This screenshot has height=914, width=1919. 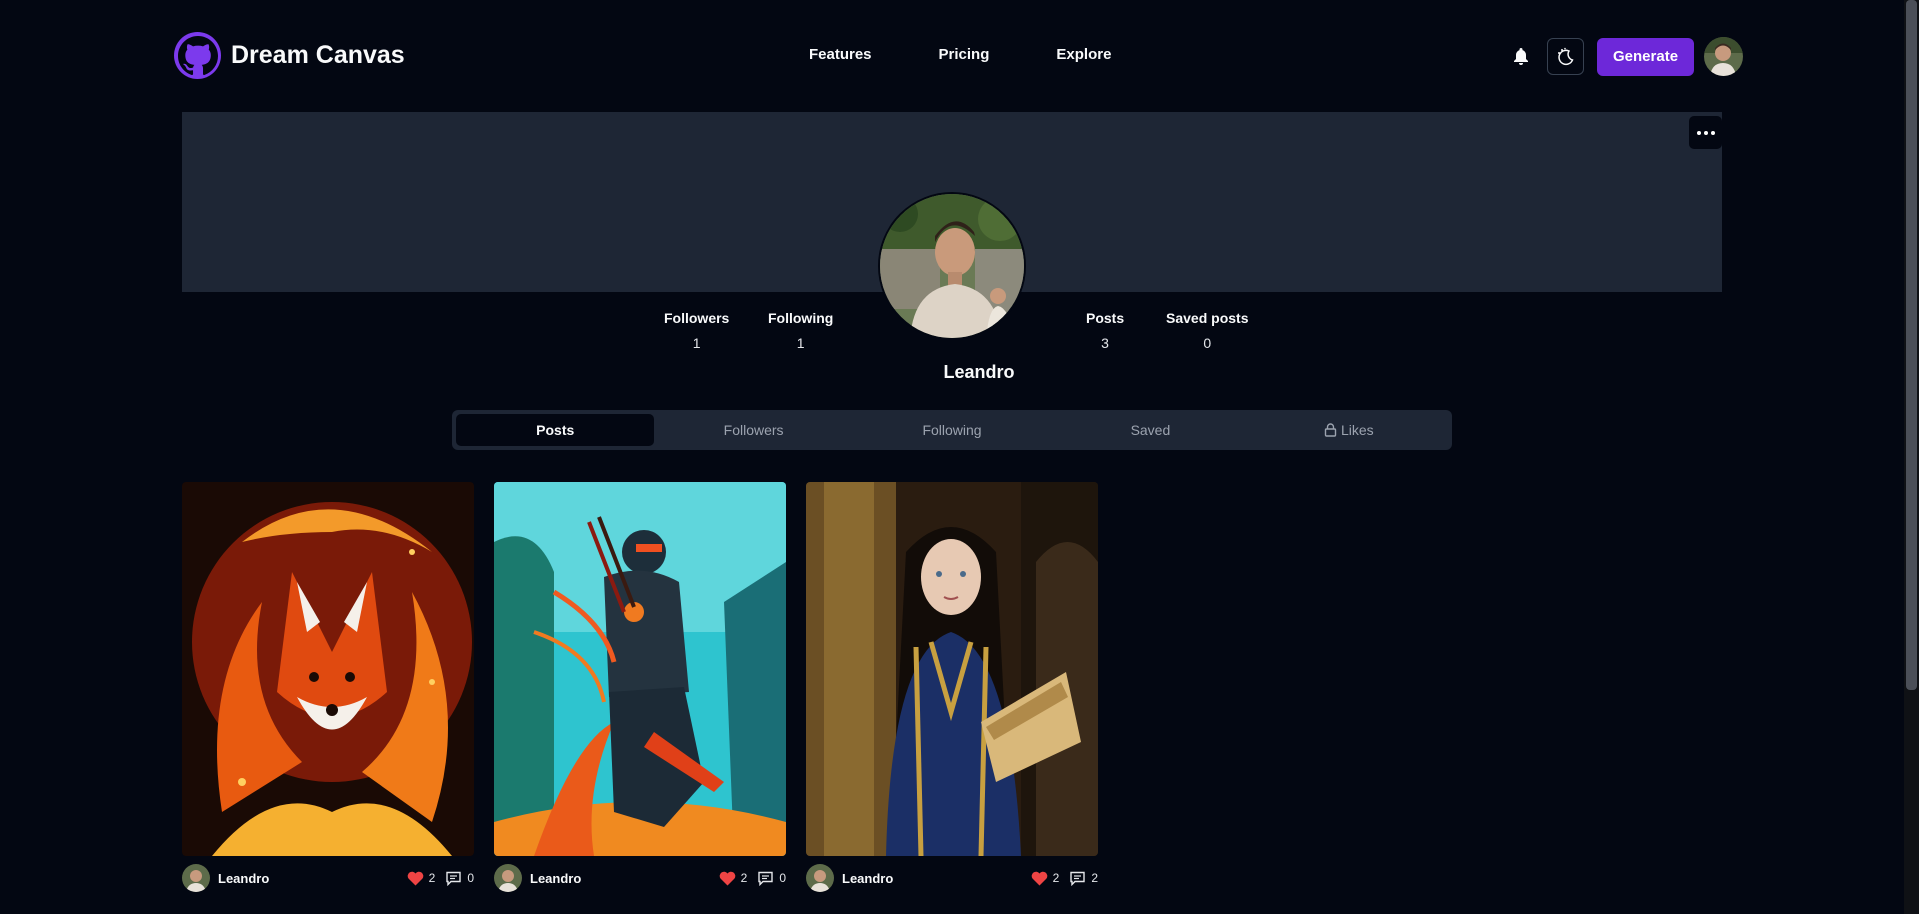 I want to click on tab-label: Followers, so click(x=753, y=430).